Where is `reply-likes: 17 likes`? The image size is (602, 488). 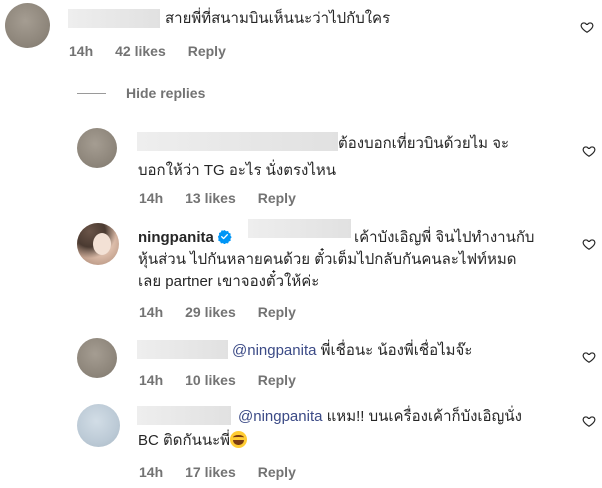
reply-likes: 17 likes is located at coordinates (210, 472).